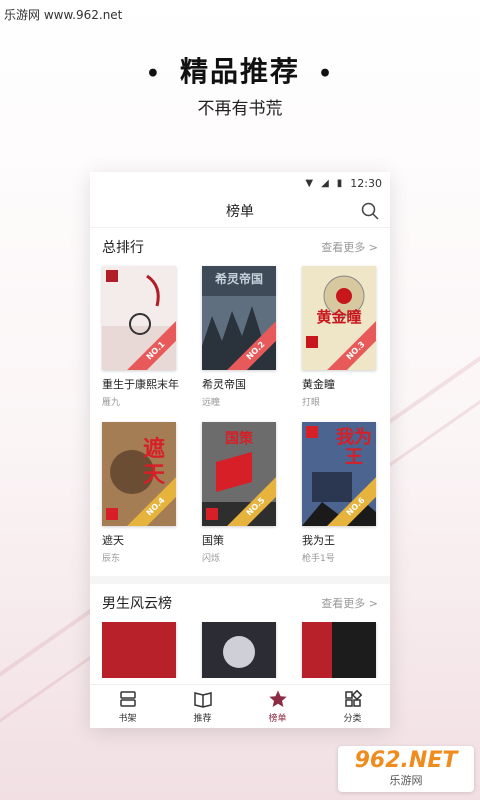 The image size is (480, 800). I want to click on search-icon, so click(370, 211).